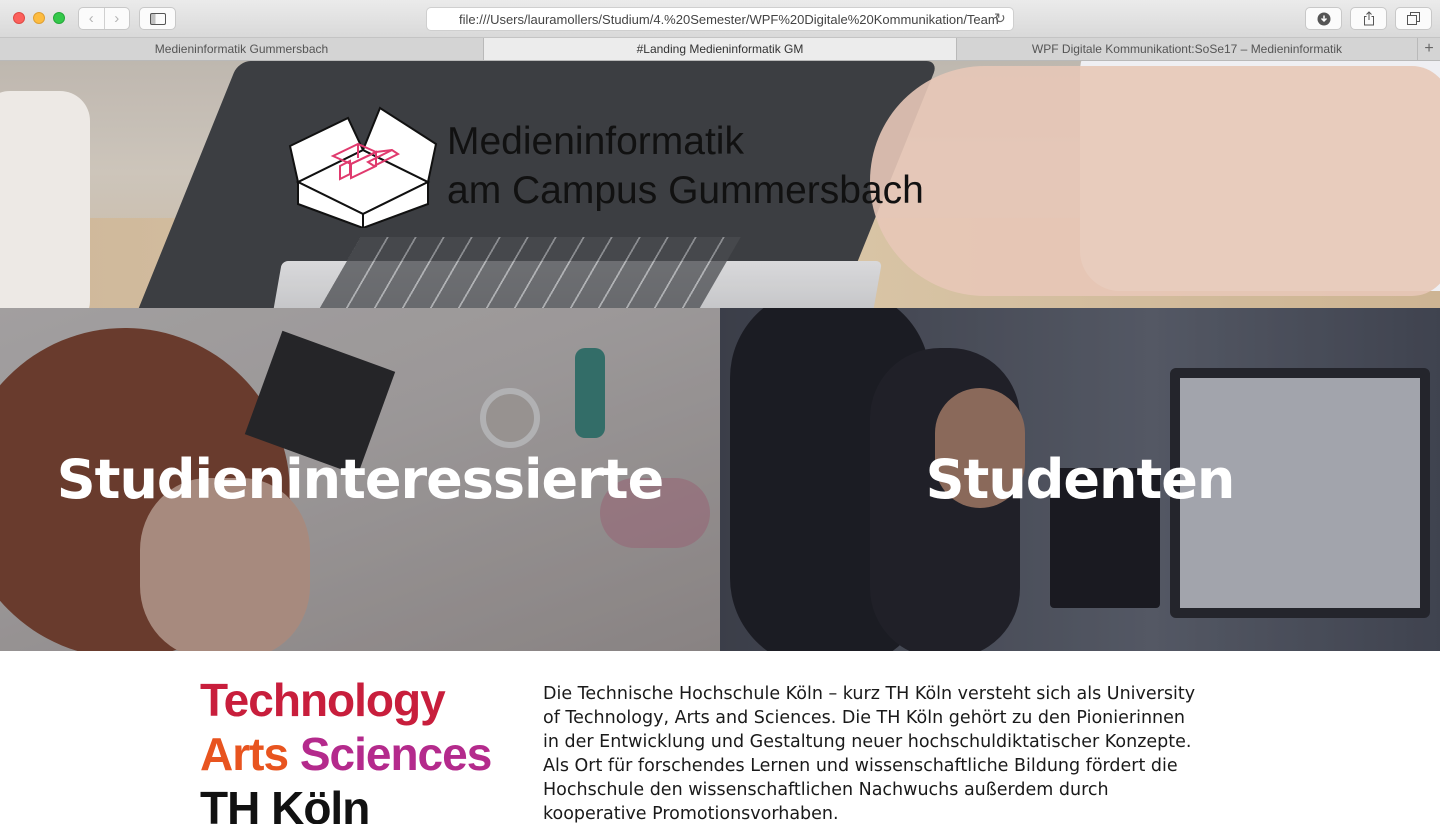  Describe the element at coordinates (1000, 18) in the screenshot. I see `reload-icon: ↻` at that location.